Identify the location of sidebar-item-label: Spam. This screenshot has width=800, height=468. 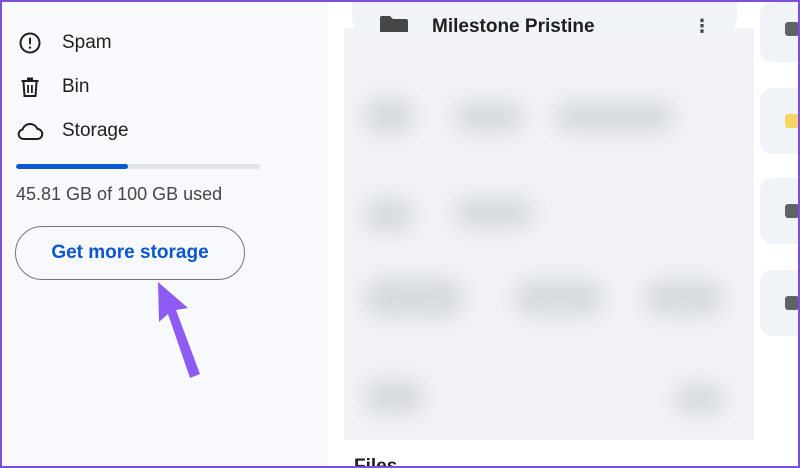
(87, 42).